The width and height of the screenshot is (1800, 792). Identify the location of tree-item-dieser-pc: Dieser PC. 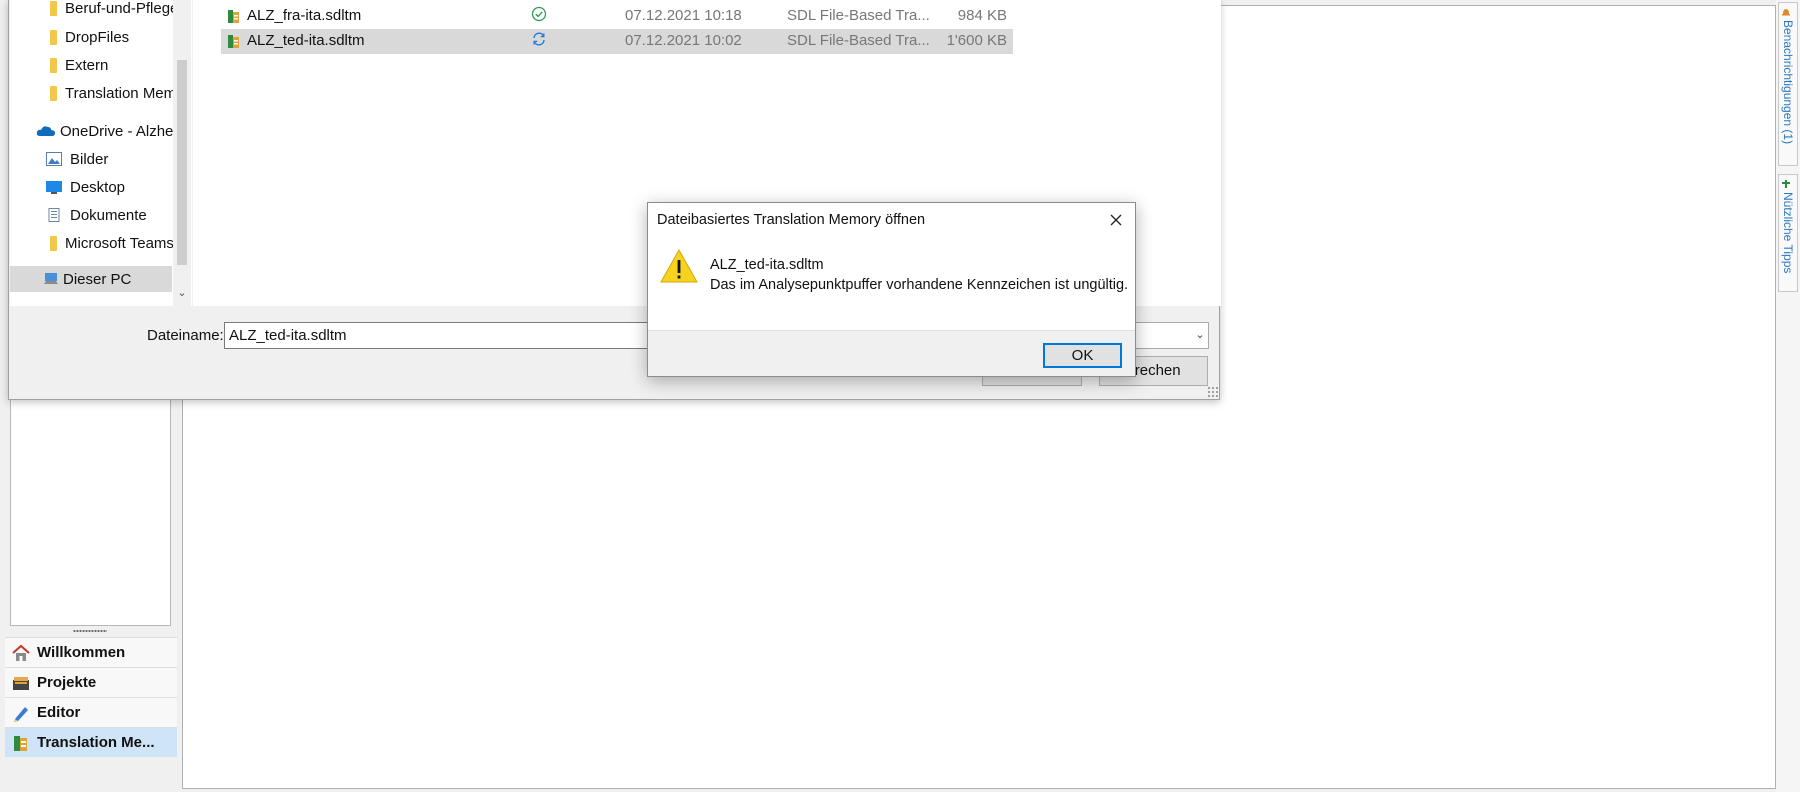
(108, 279).